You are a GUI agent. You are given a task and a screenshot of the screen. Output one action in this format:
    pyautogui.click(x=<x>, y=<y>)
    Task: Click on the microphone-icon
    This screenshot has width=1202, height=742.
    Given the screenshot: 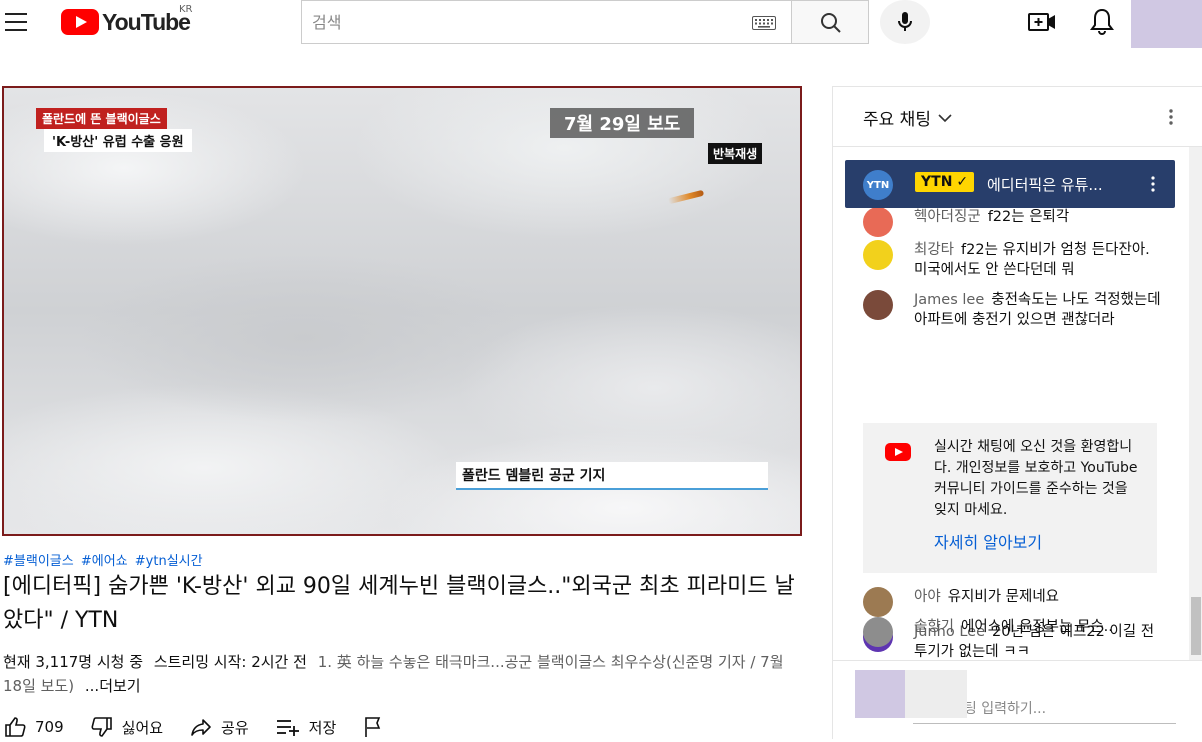 What is the action you would take?
    pyautogui.click(x=905, y=21)
    